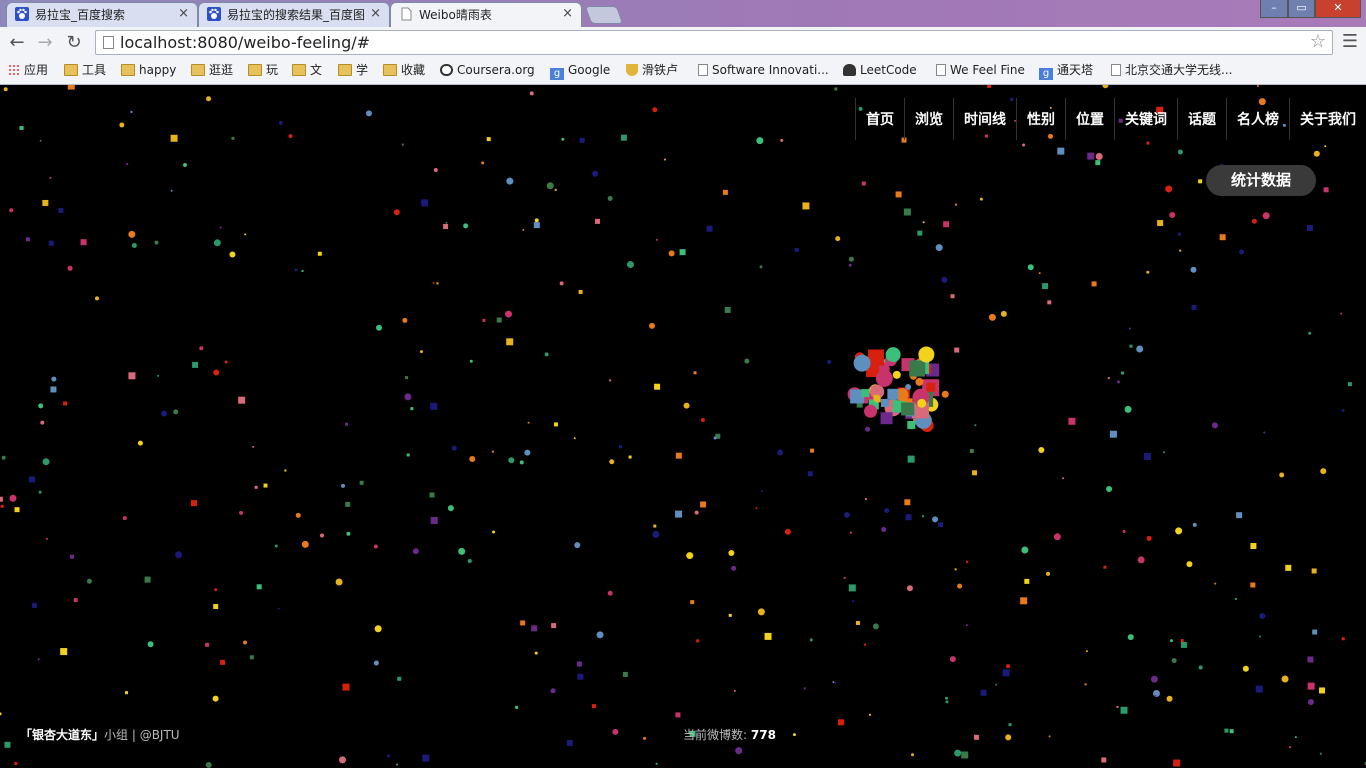 The width and height of the screenshot is (1366, 768). What do you see at coordinates (714, 42) in the screenshot?
I see `address-bar: localhost:8080/weibo-feeling/# ☆` at bounding box center [714, 42].